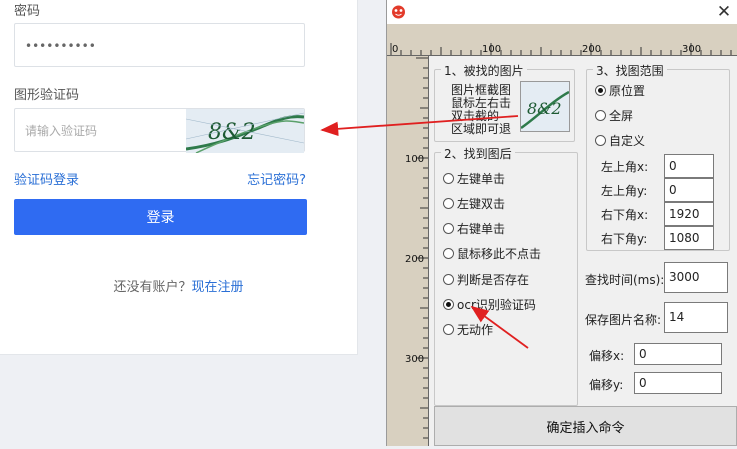 The image size is (737, 449). What do you see at coordinates (481, 203) in the screenshot?
I see `after-found-option-label: 左键双击` at bounding box center [481, 203].